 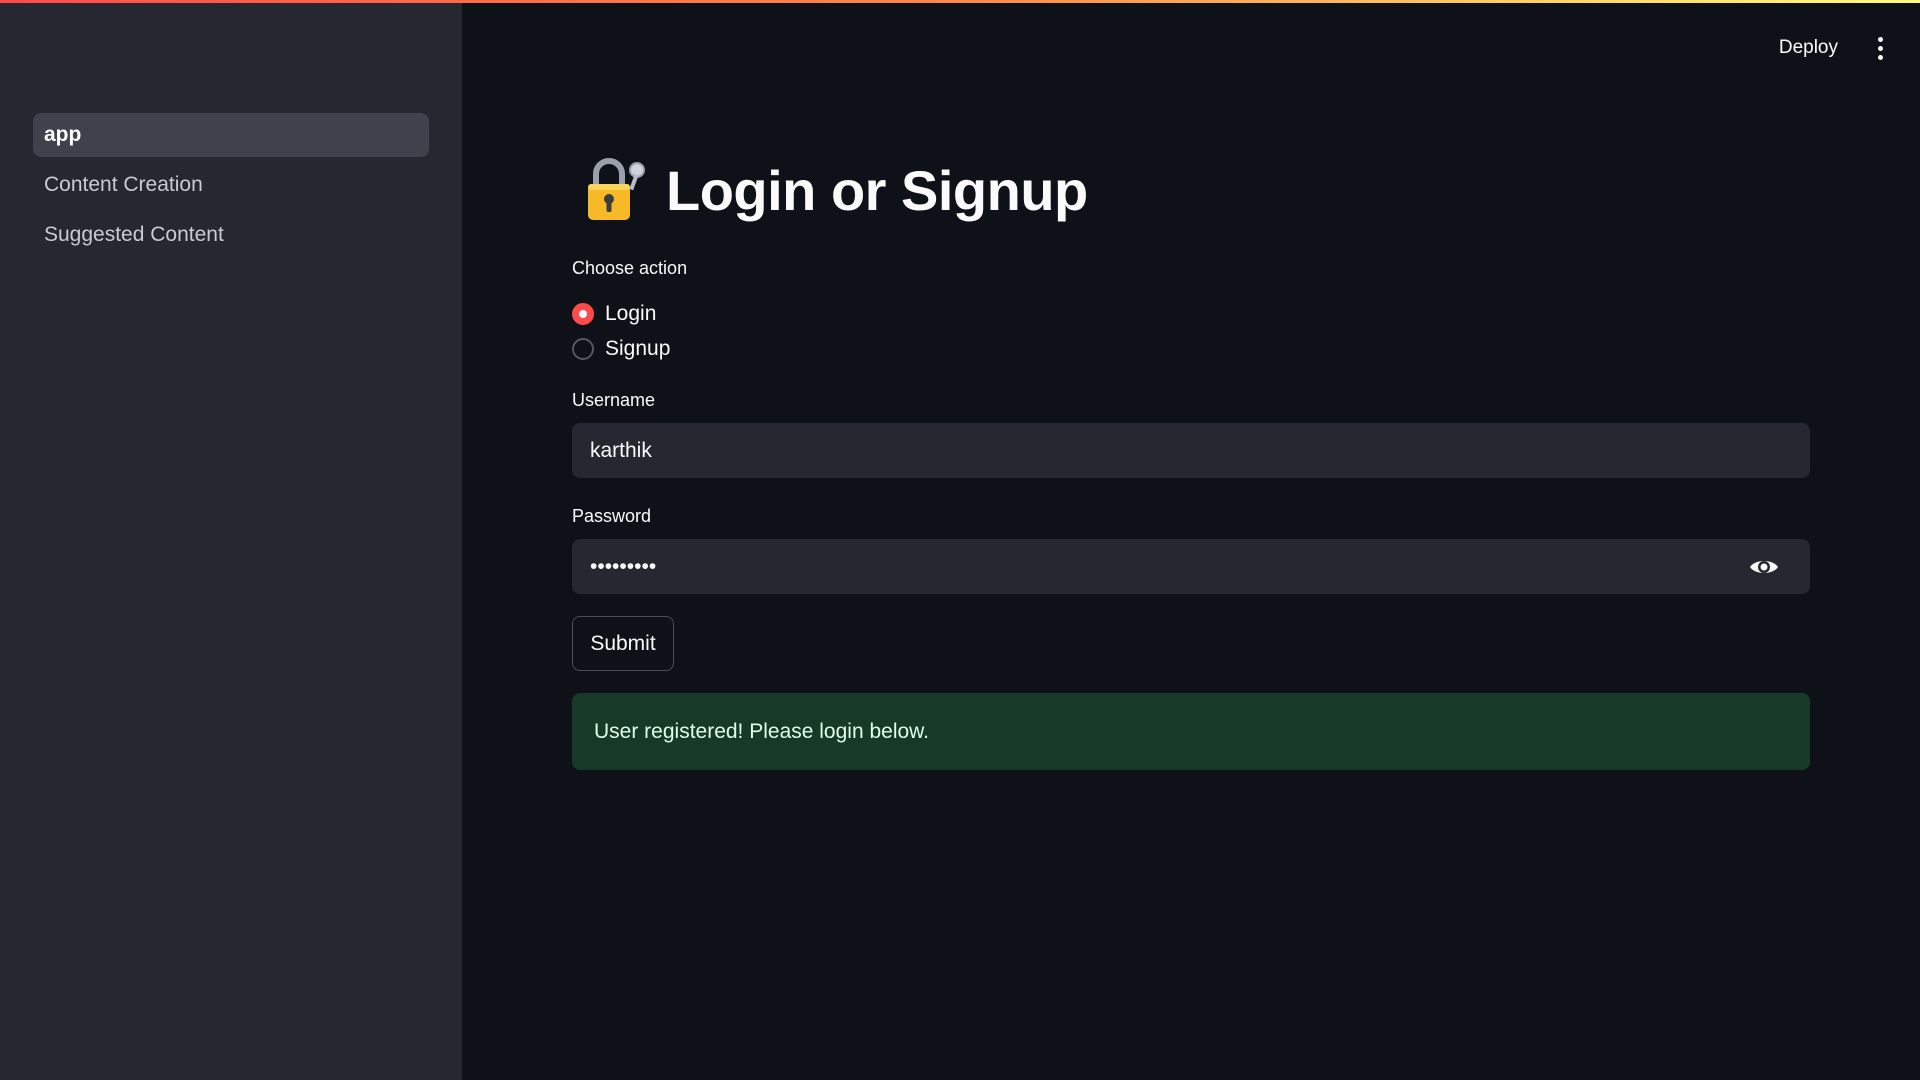 What do you see at coordinates (638, 348) in the screenshot?
I see `radio-signup-label: Signup` at bounding box center [638, 348].